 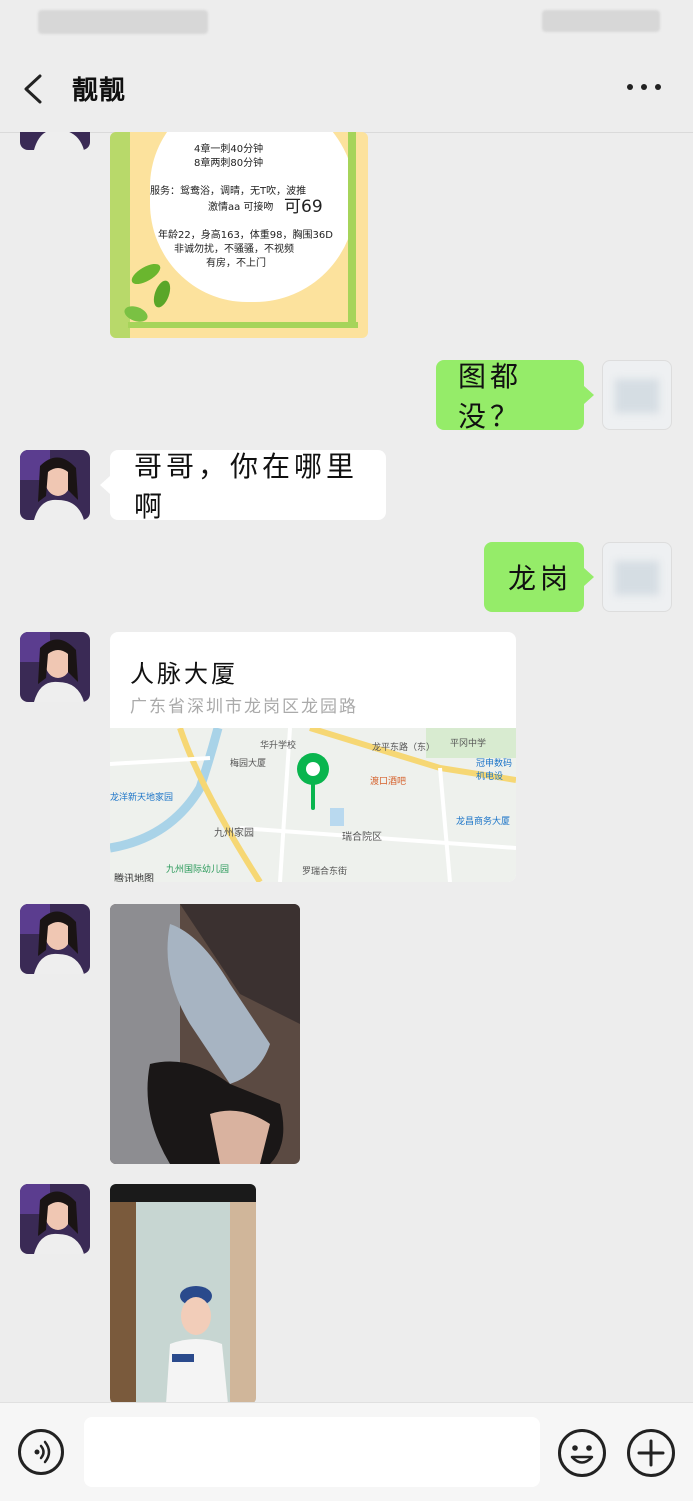 I want to click on map-label: 华升学校, so click(x=278, y=746).